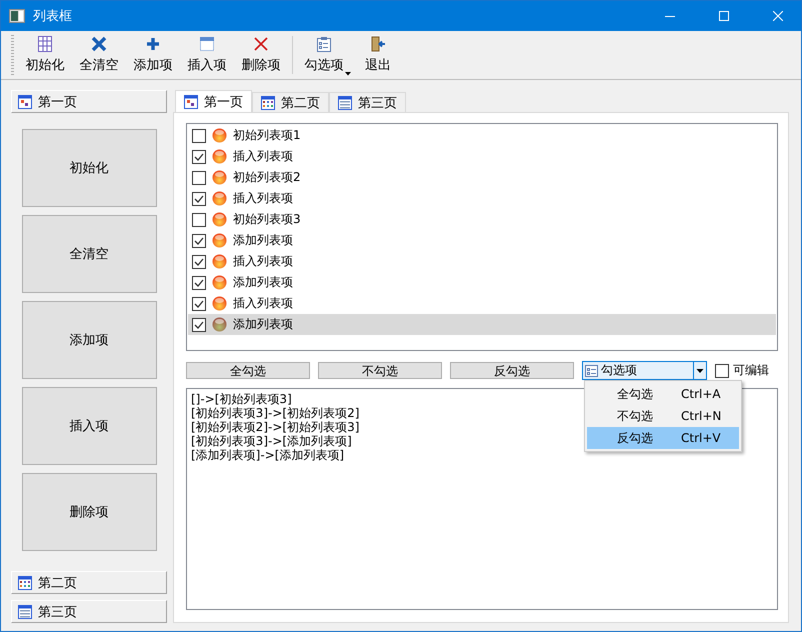 The height and width of the screenshot is (632, 802). Describe the element at coordinates (89, 254) in the screenshot. I see `sidebar-button: 全清空` at that location.